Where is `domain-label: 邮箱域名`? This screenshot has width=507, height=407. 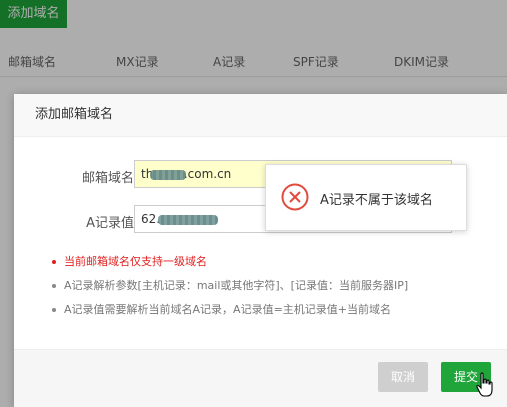
domain-label: 邮箱域名 is located at coordinates (107, 178).